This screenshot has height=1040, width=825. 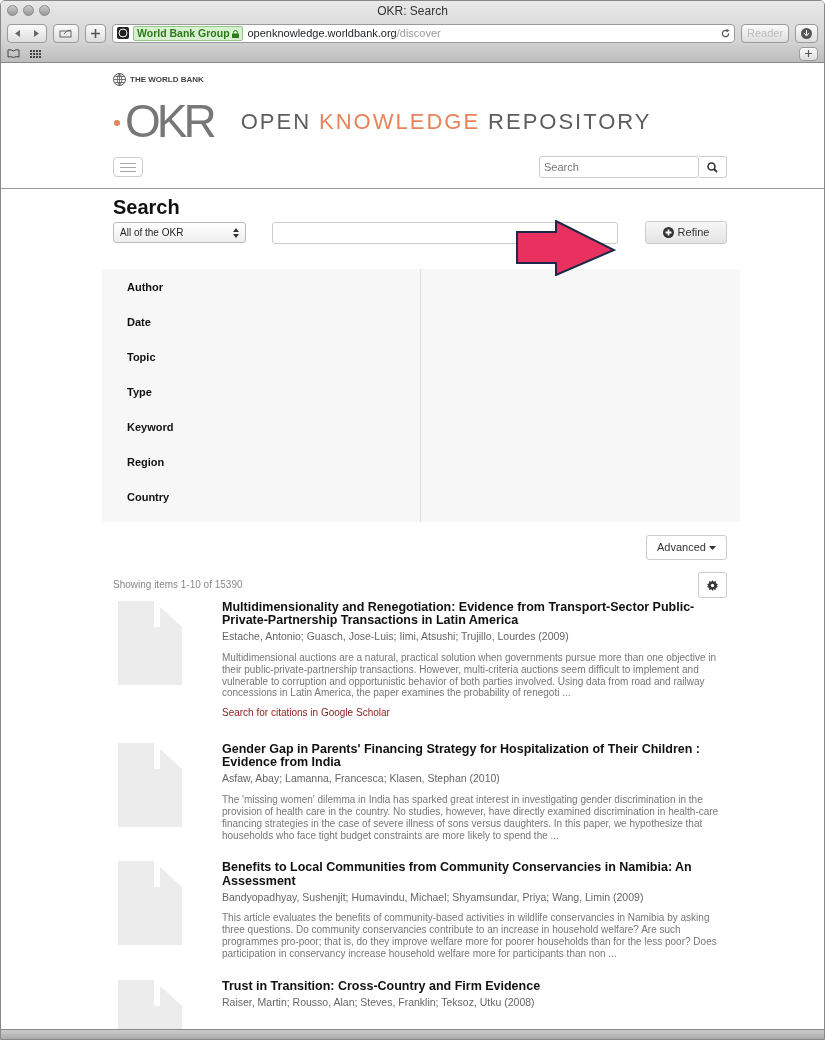 What do you see at coordinates (570, 121) in the screenshot?
I see `tagline-word: REPOSITORY` at bounding box center [570, 121].